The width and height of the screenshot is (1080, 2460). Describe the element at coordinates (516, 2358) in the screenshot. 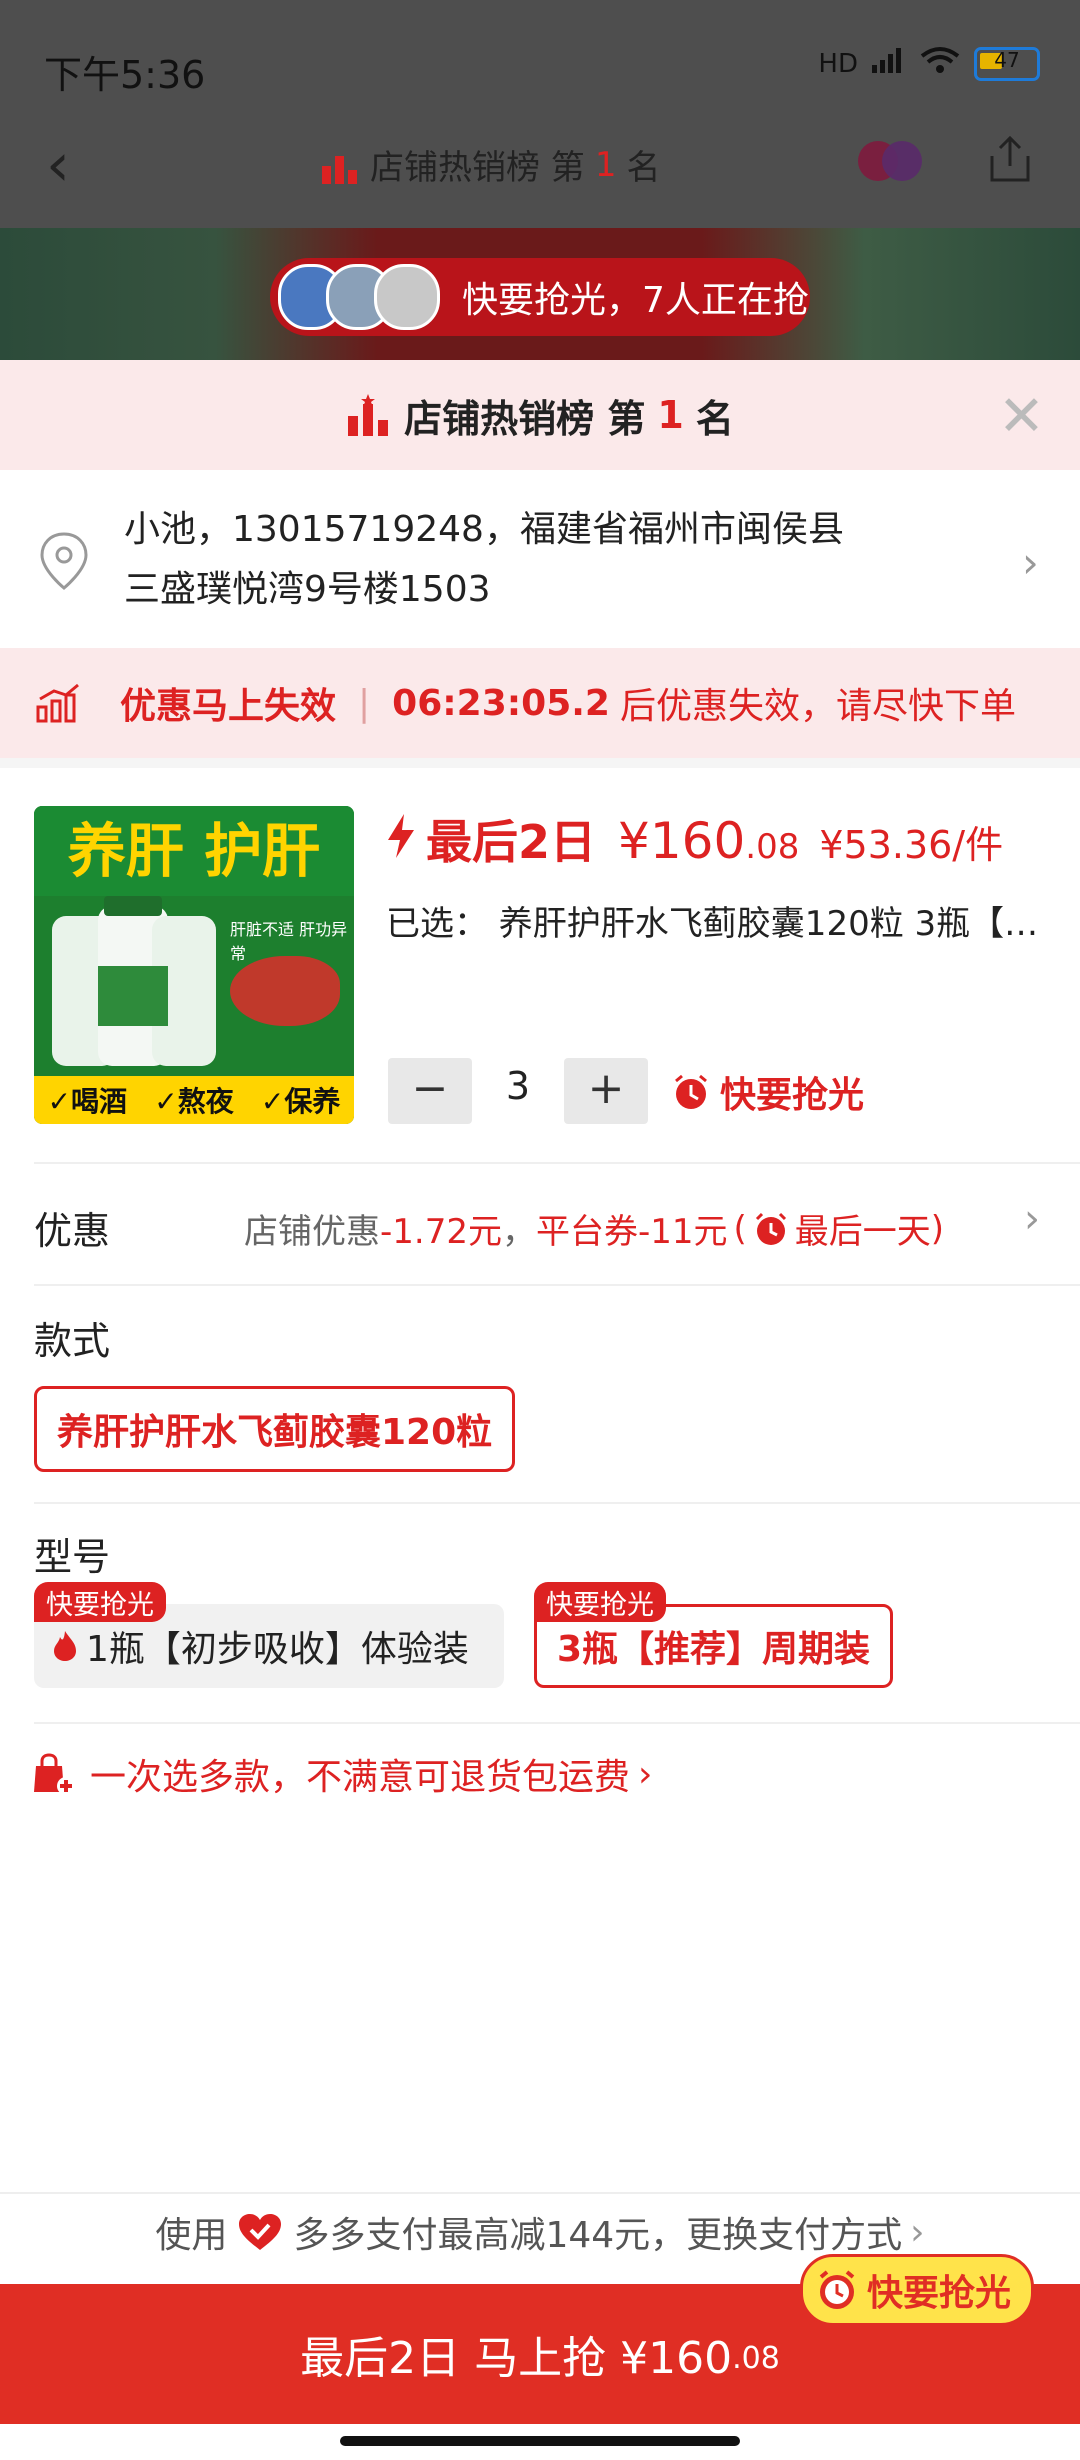

I see `buy-button-label: 最后2日 马上抢 ¥160` at that location.